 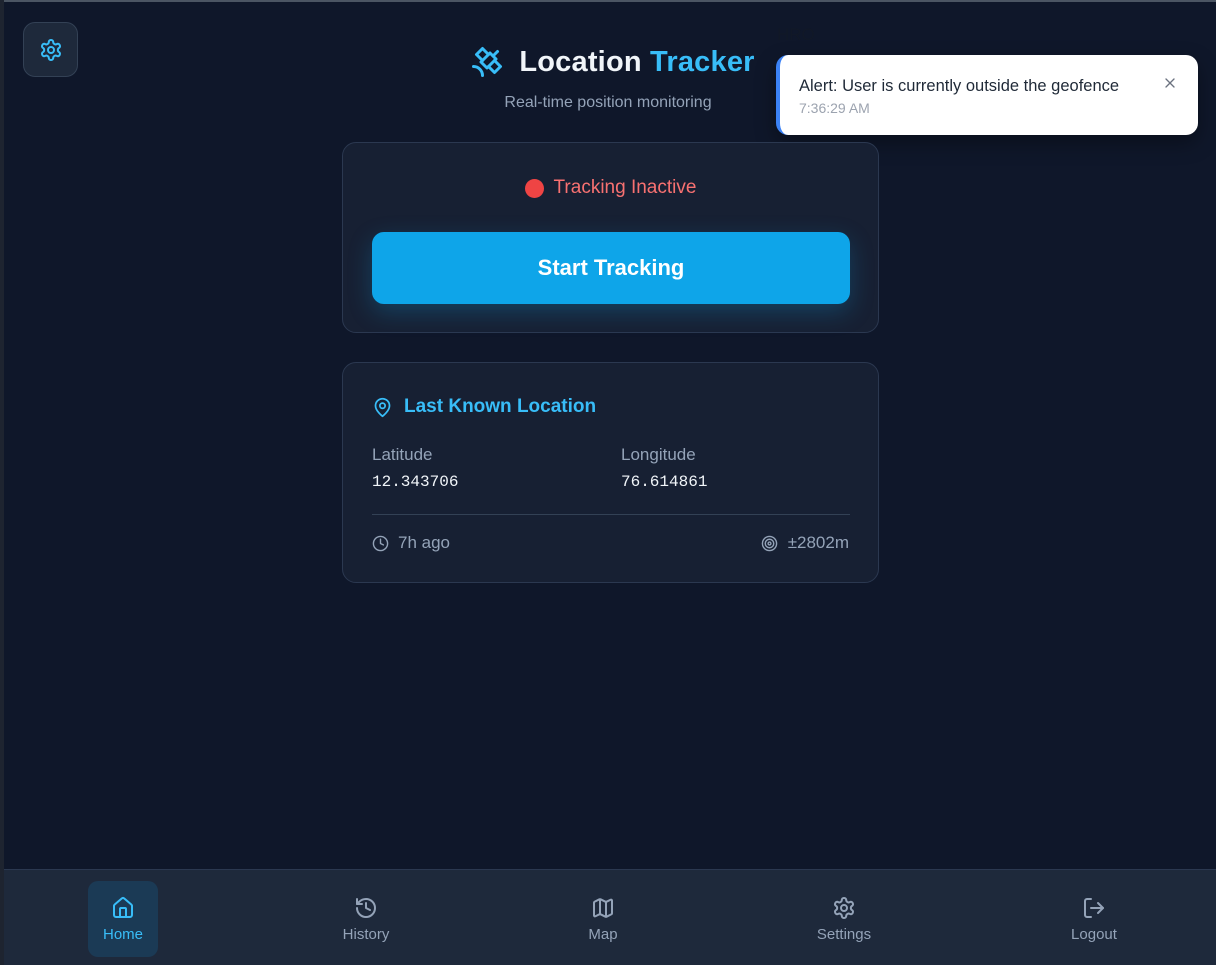 I want to click on map-icon, so click(x=603, y=907).